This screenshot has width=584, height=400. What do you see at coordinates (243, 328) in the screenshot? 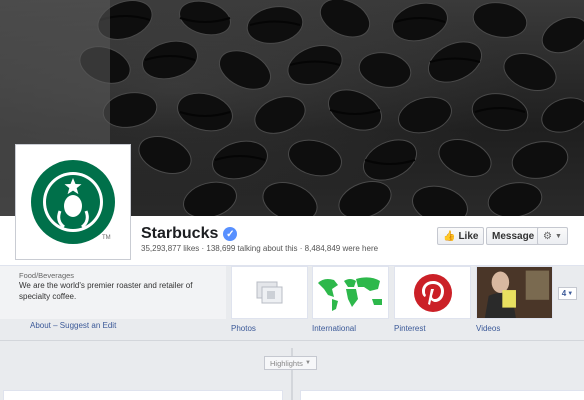
I see `app-label-photos: Photos` at bounding box center [243, 328].